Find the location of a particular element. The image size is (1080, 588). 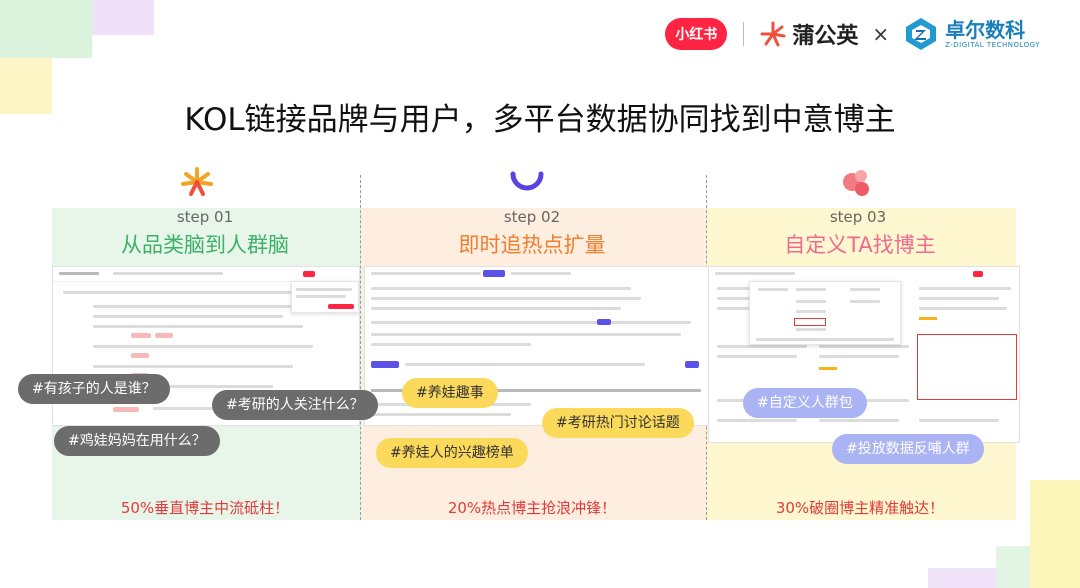

zhuoer-cn: 卓尔数科 is located at coordinates (985, 29).